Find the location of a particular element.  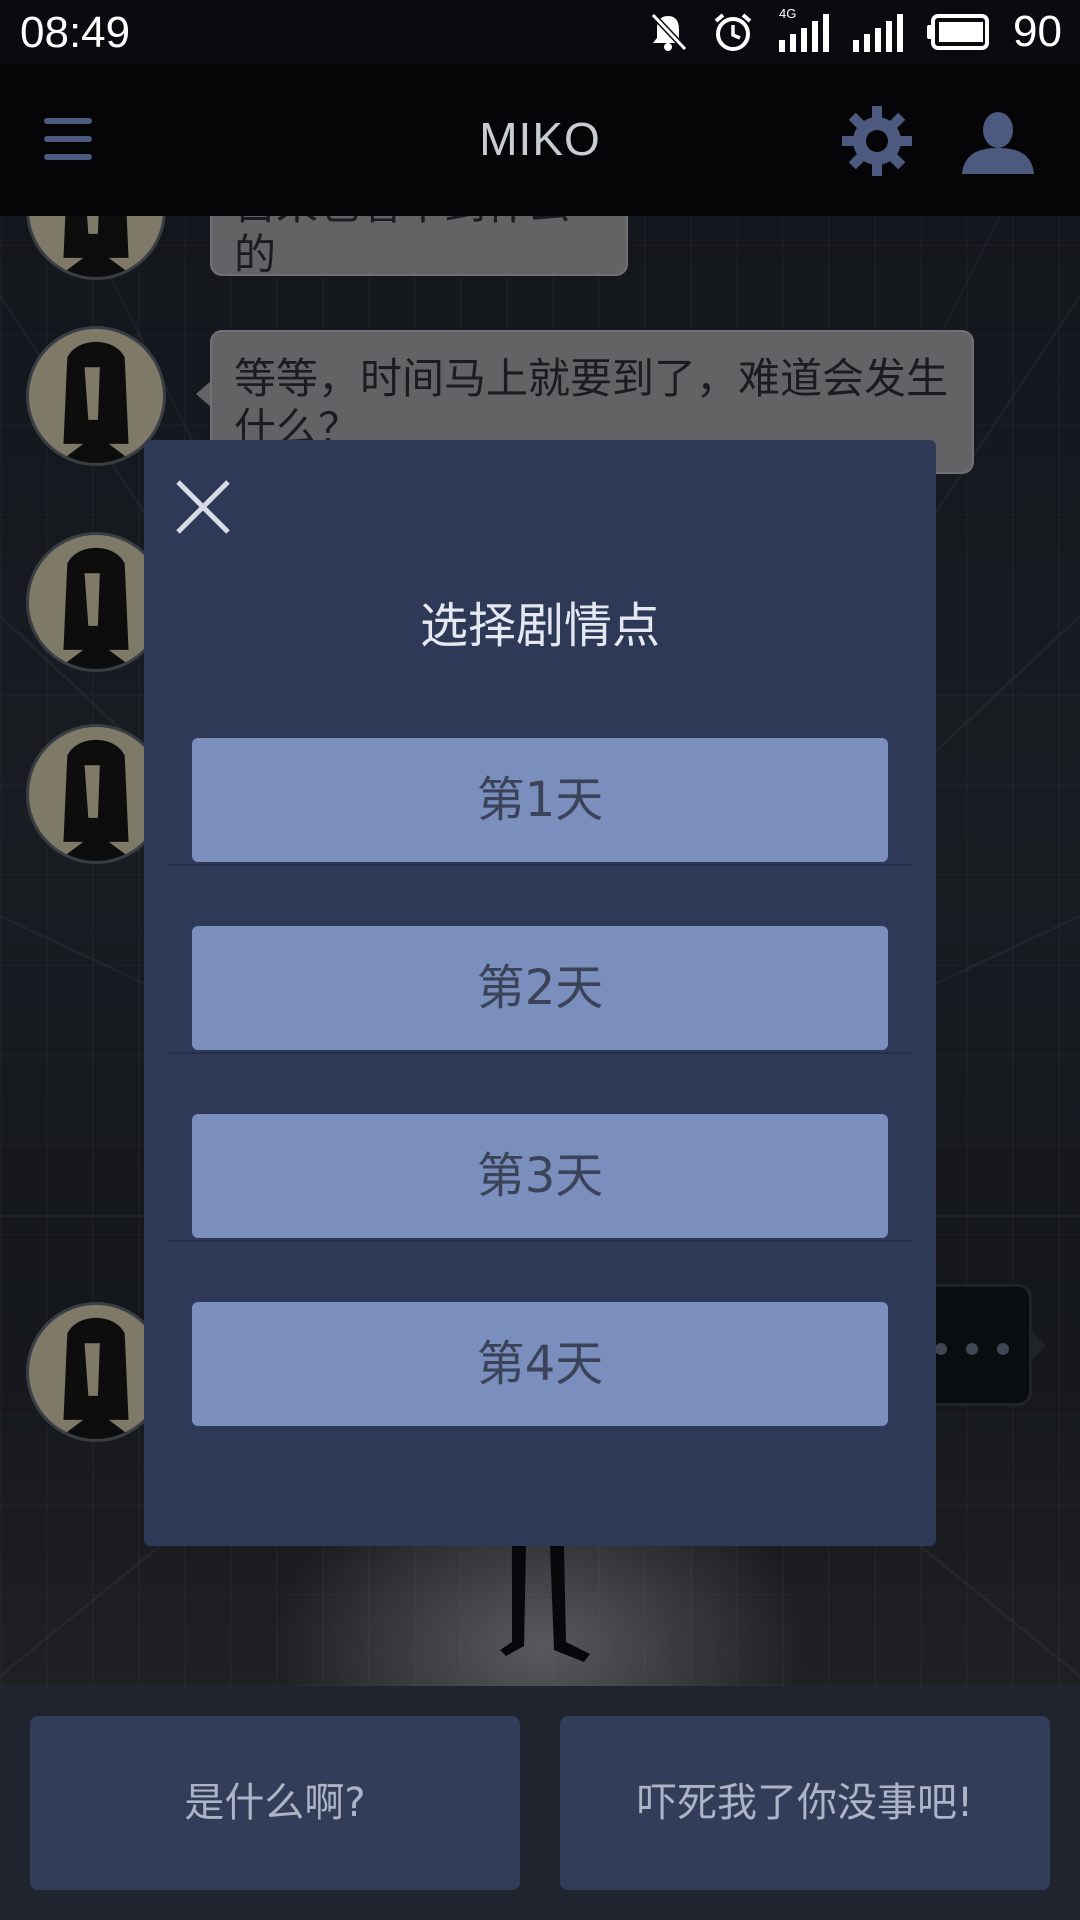

day-1-button: 第1天 is located at coordinates (540, 800).